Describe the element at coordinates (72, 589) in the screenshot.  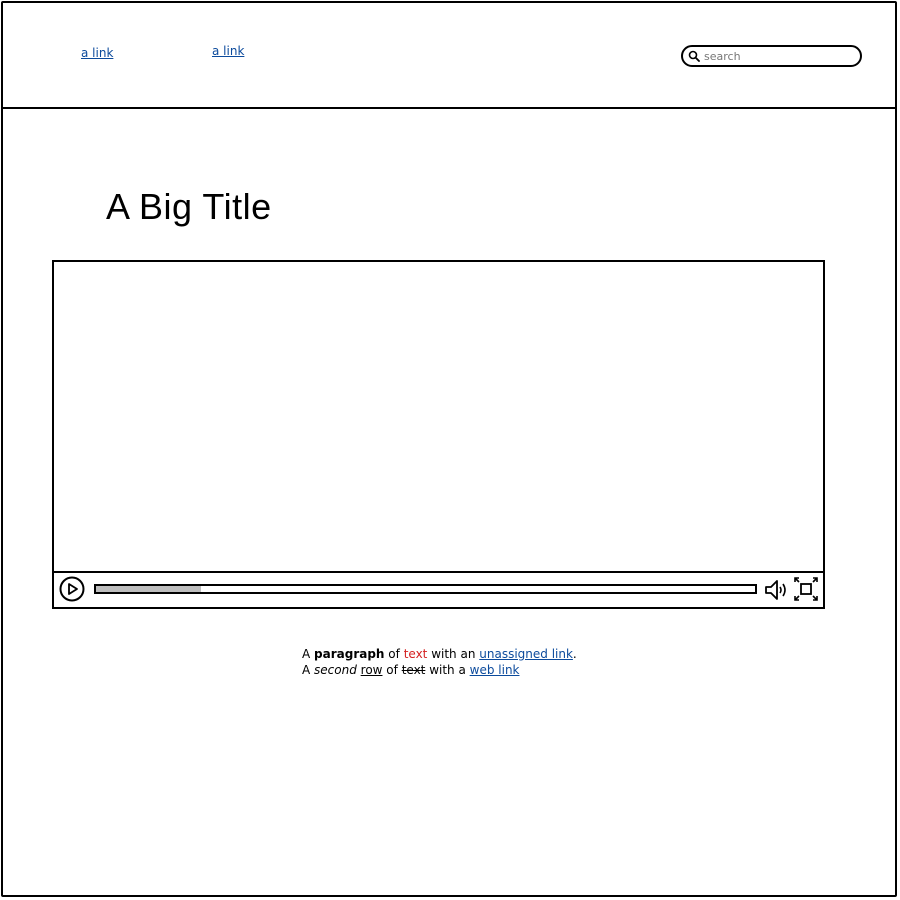
I see `play-icon` at that location.